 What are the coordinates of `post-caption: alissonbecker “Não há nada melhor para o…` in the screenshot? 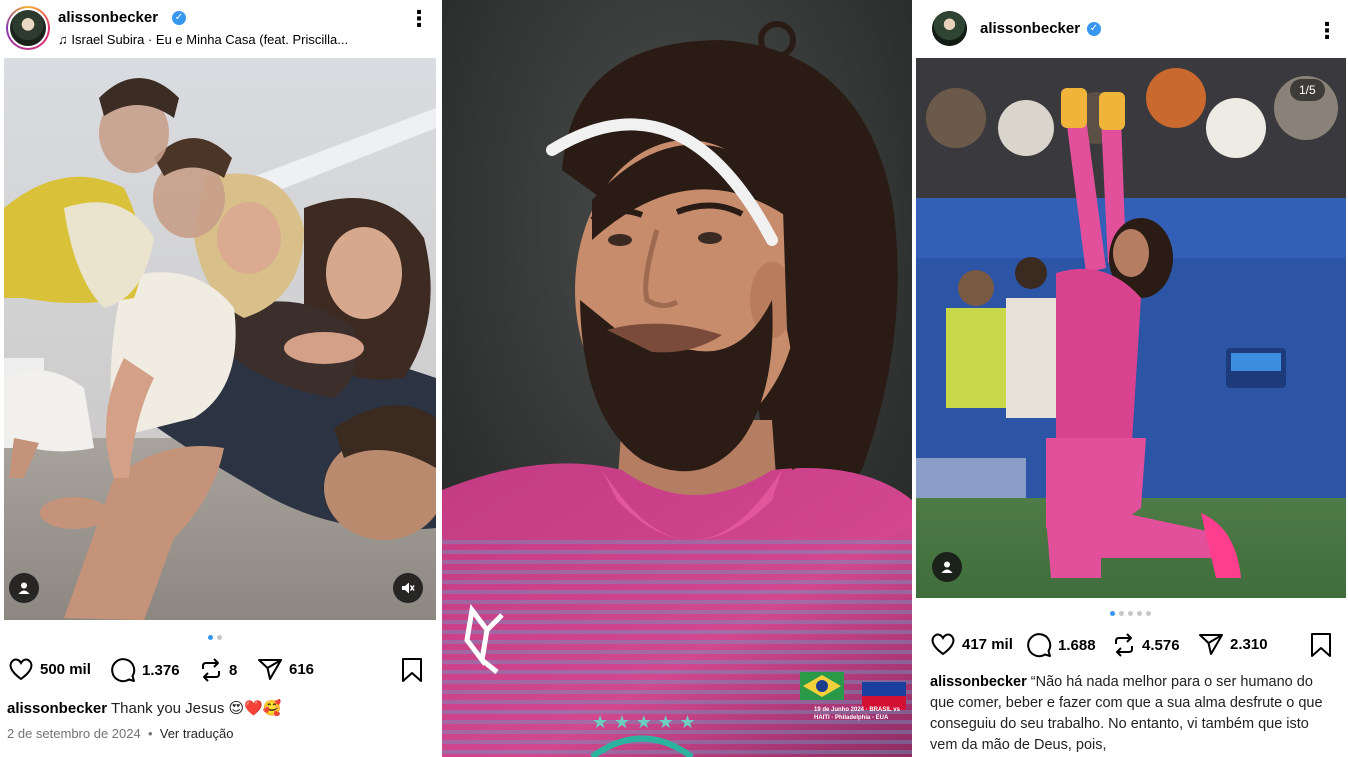 It's located at (1134, 714).